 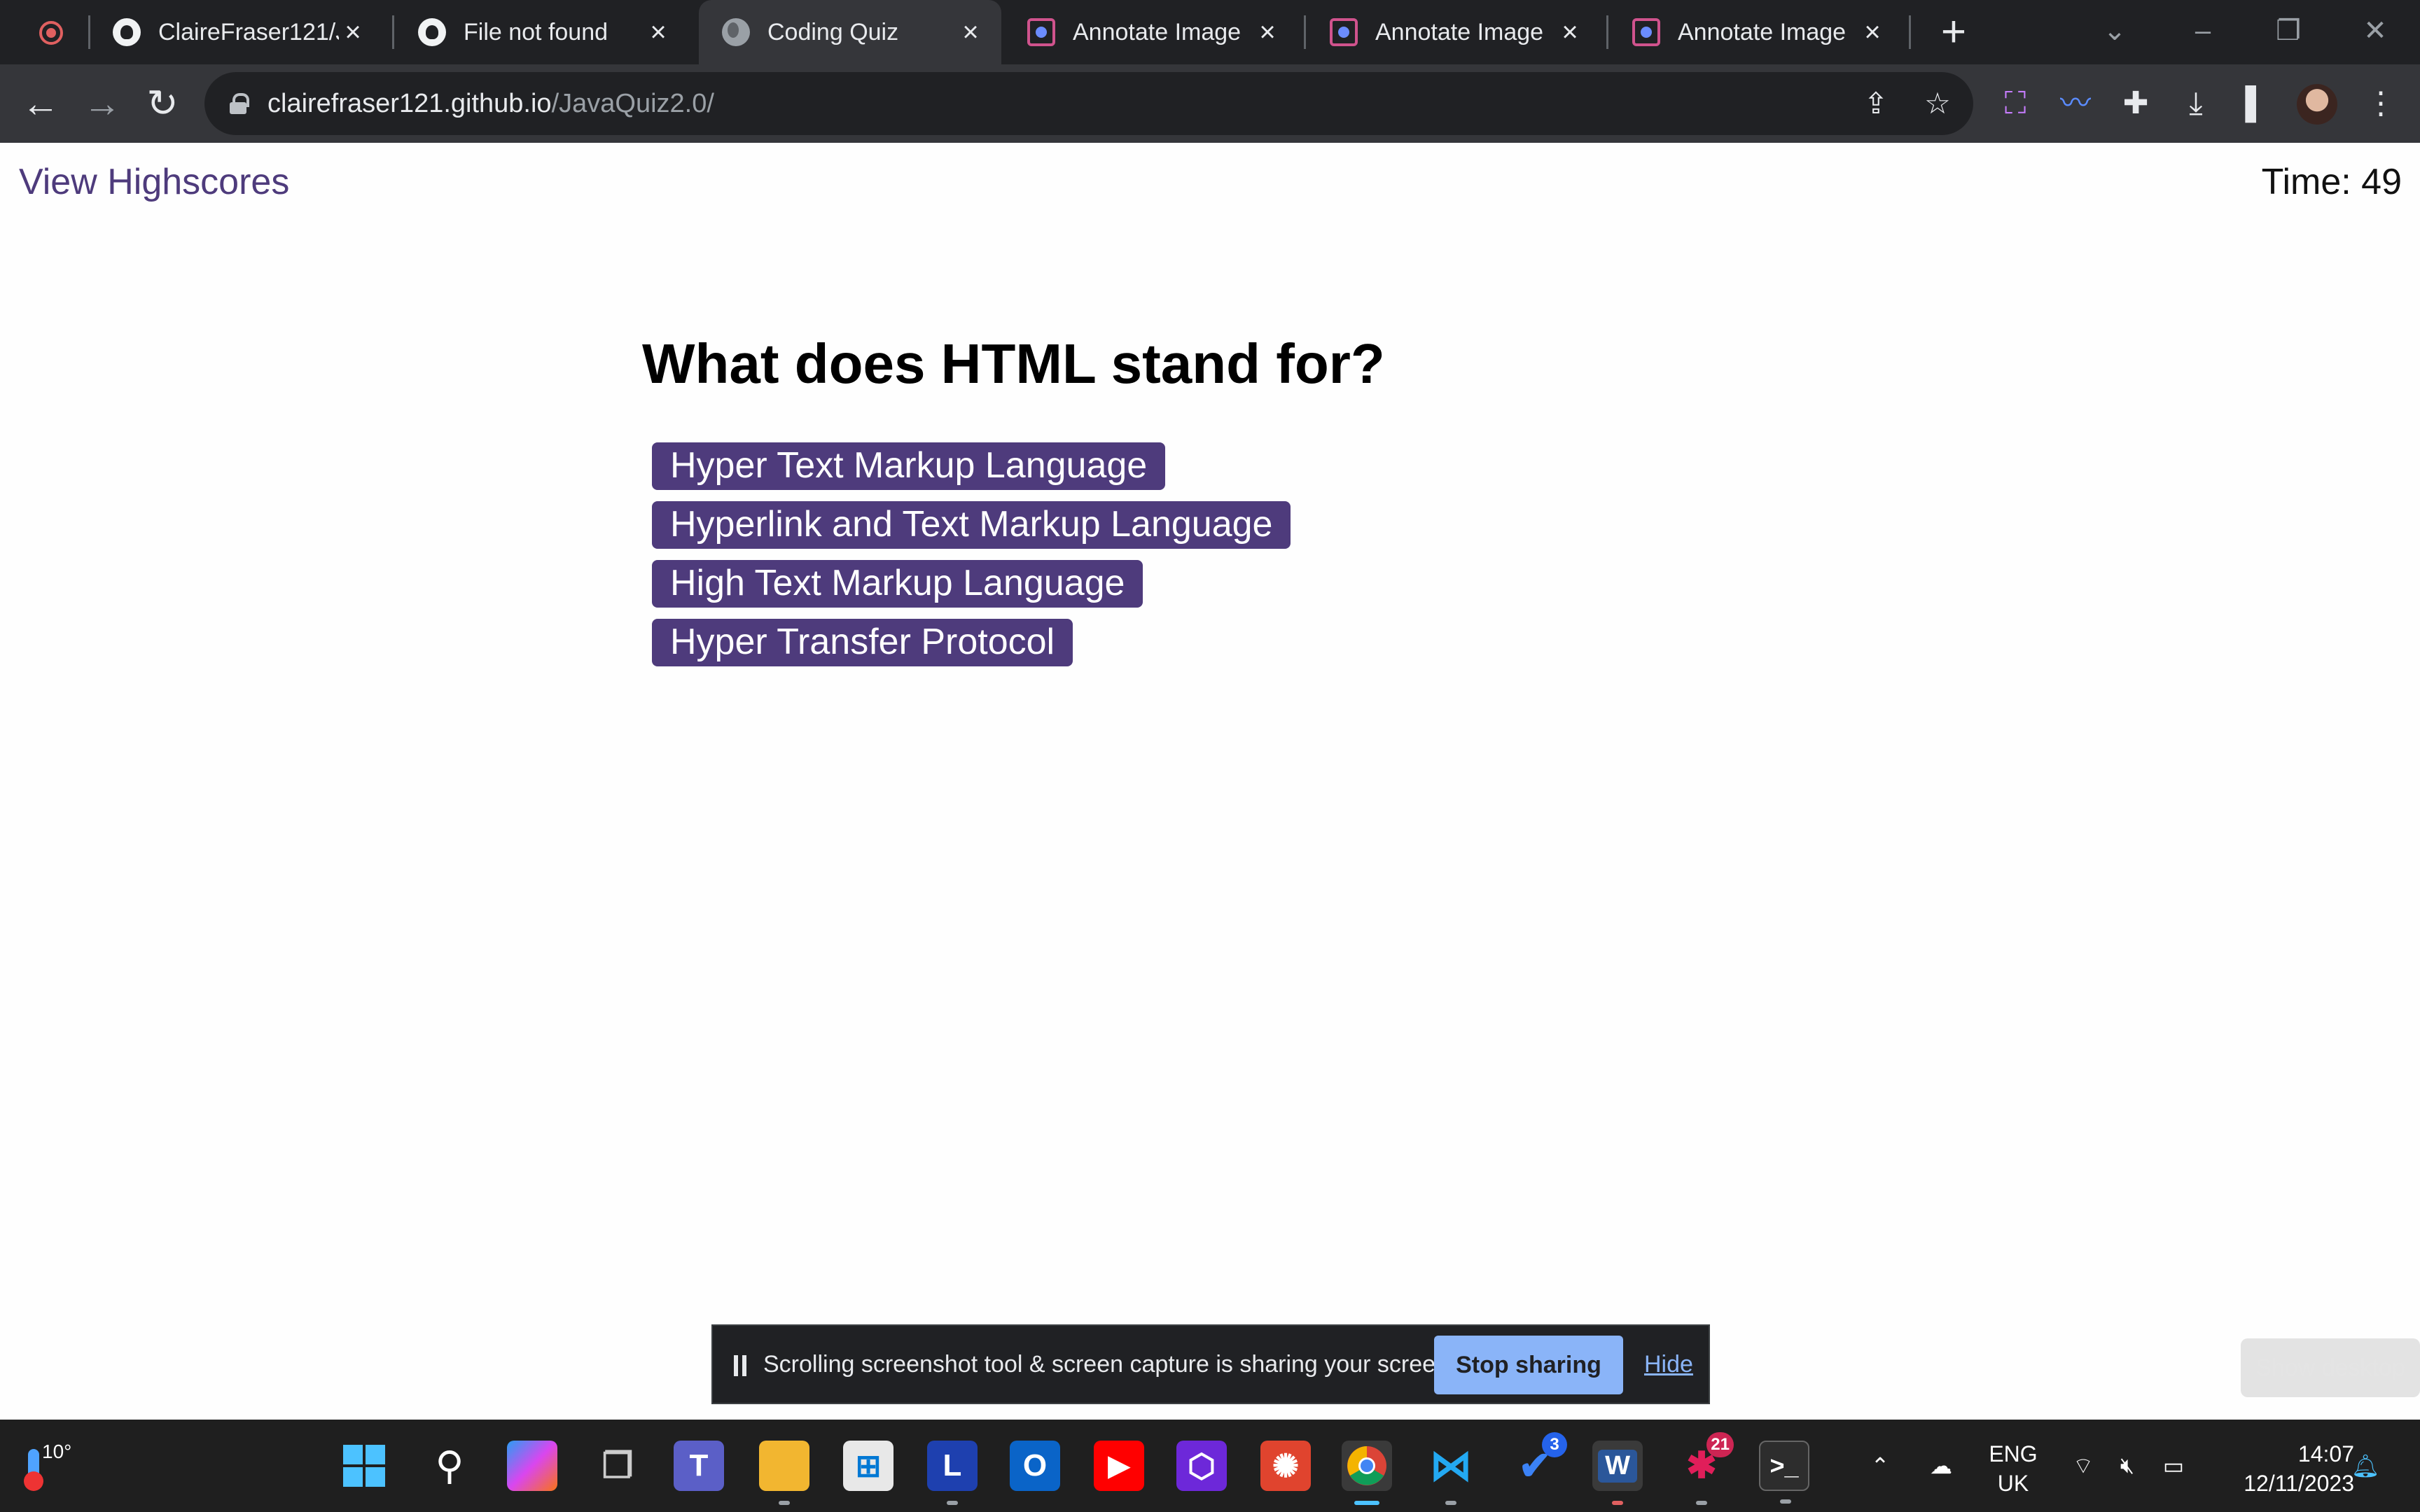 I want to click on tab-file-not-found: File not found ×, so click(x=542, y=32).